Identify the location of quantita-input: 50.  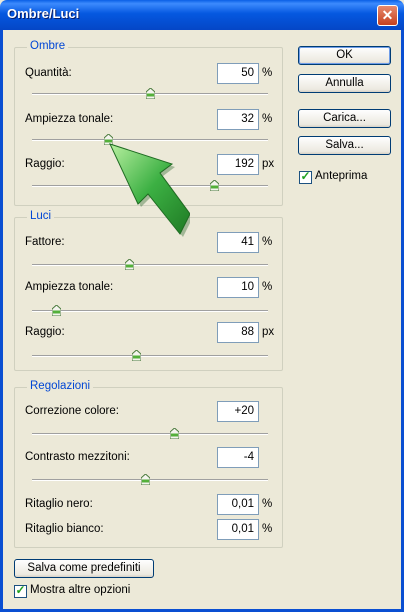
(238, 73).